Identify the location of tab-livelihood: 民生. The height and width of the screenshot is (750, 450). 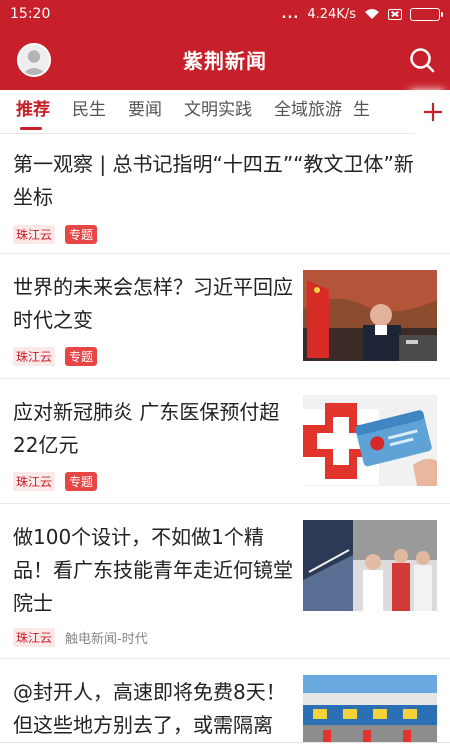
(89, 112).